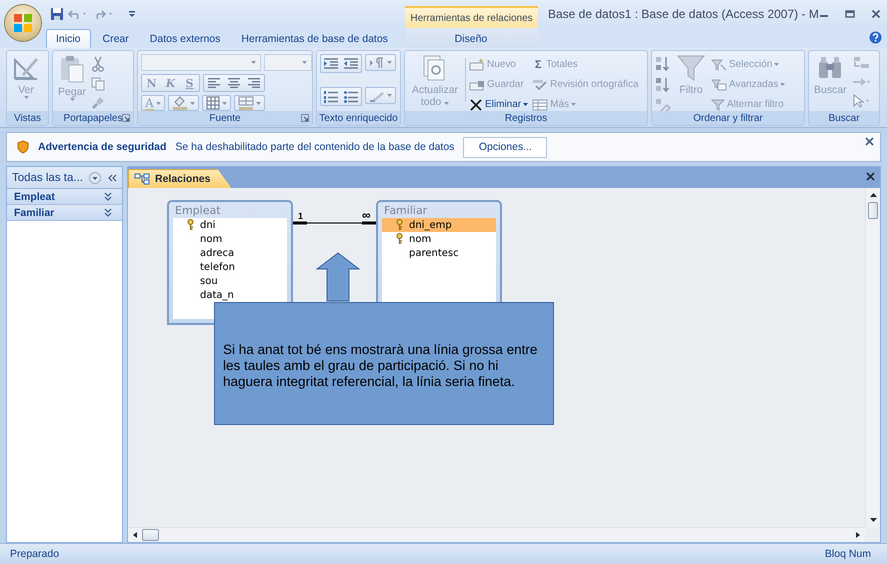 This screenshot has height=564, width=887. I want to click on status-indicator: Bloq Num, so click(847, 554).